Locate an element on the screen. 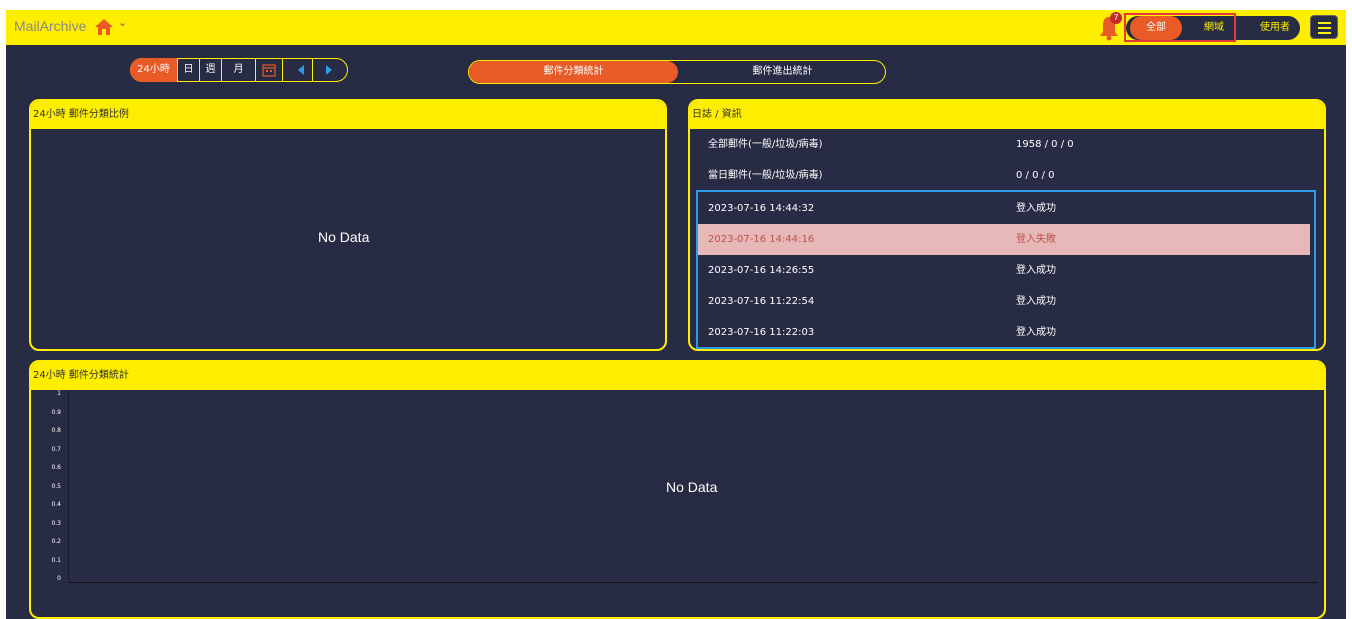  calendar-icon is located at coordinates (269, 70).